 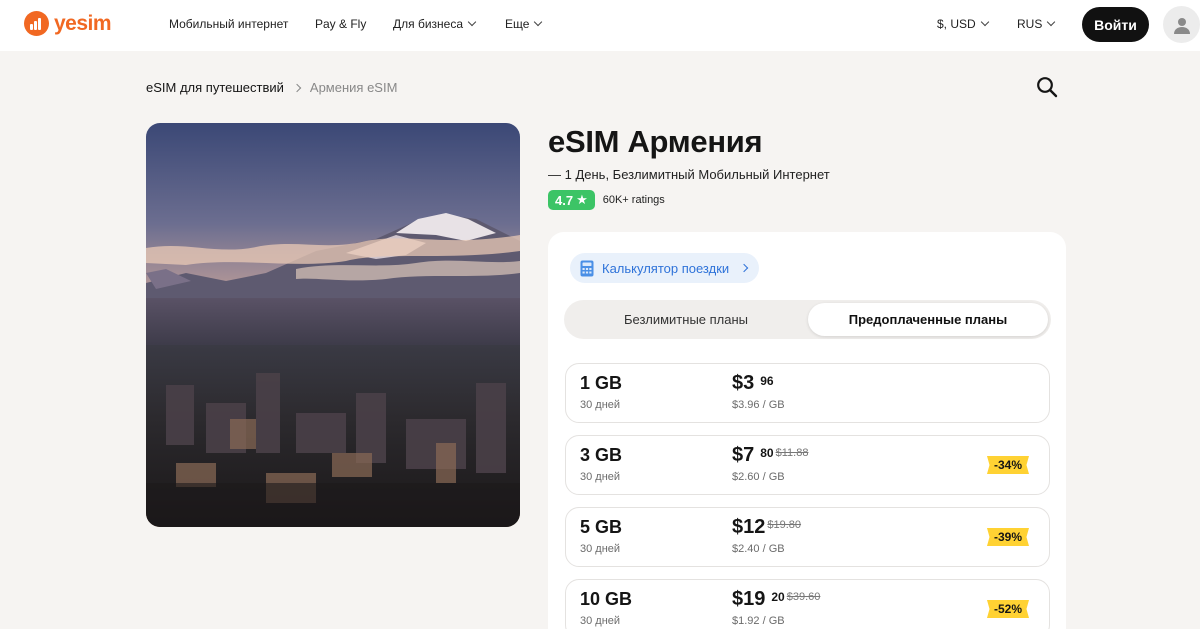 I want to click on price-cents: 96, so click(x=767, y=381).